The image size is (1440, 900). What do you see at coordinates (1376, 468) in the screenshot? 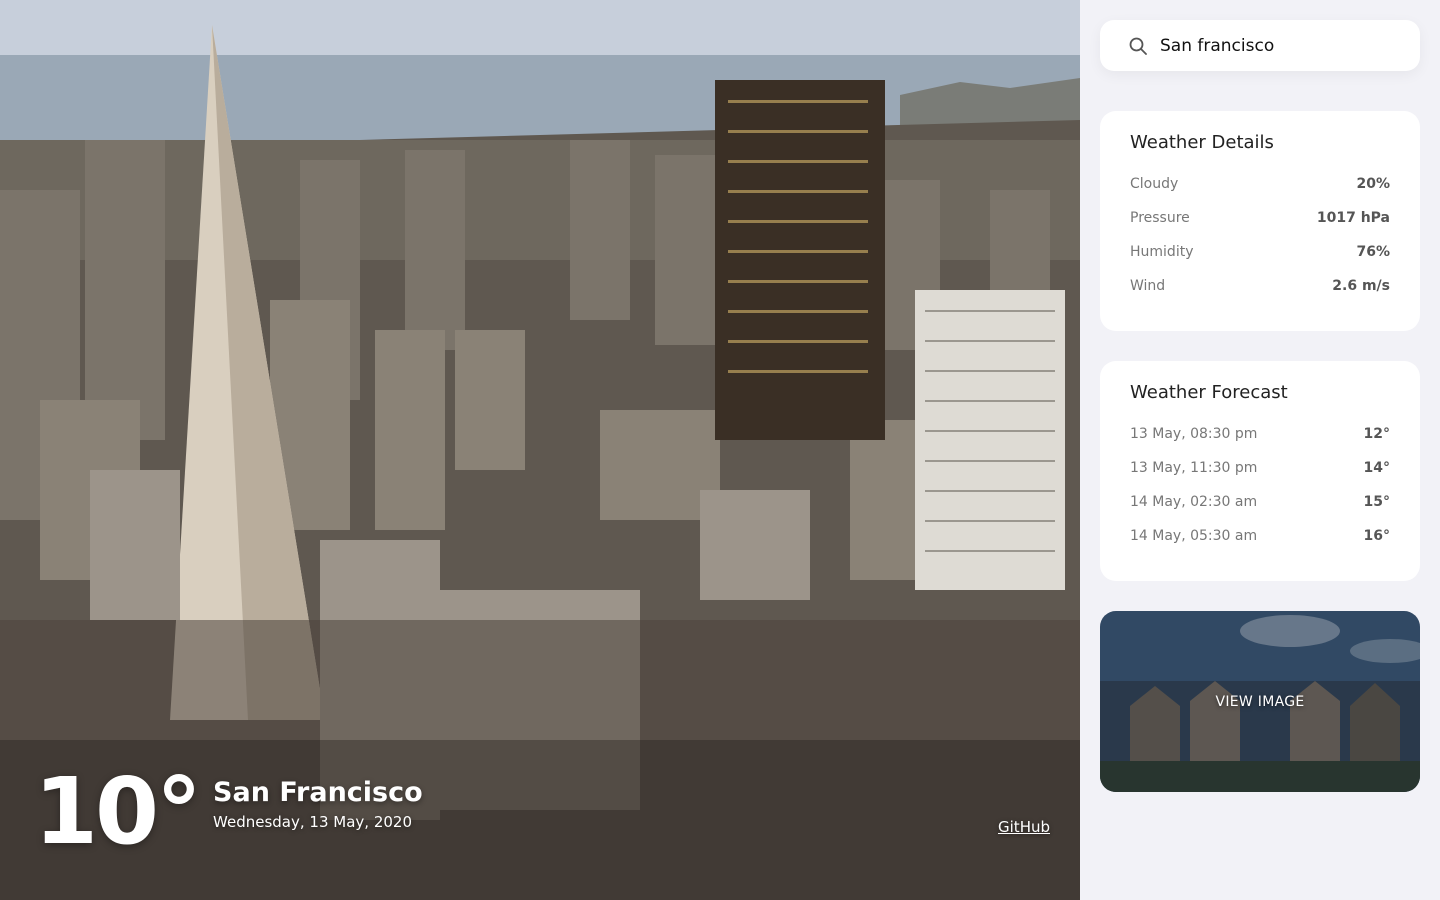
I see `forecast-temp: 14°` at bounding box center [1376, 468].